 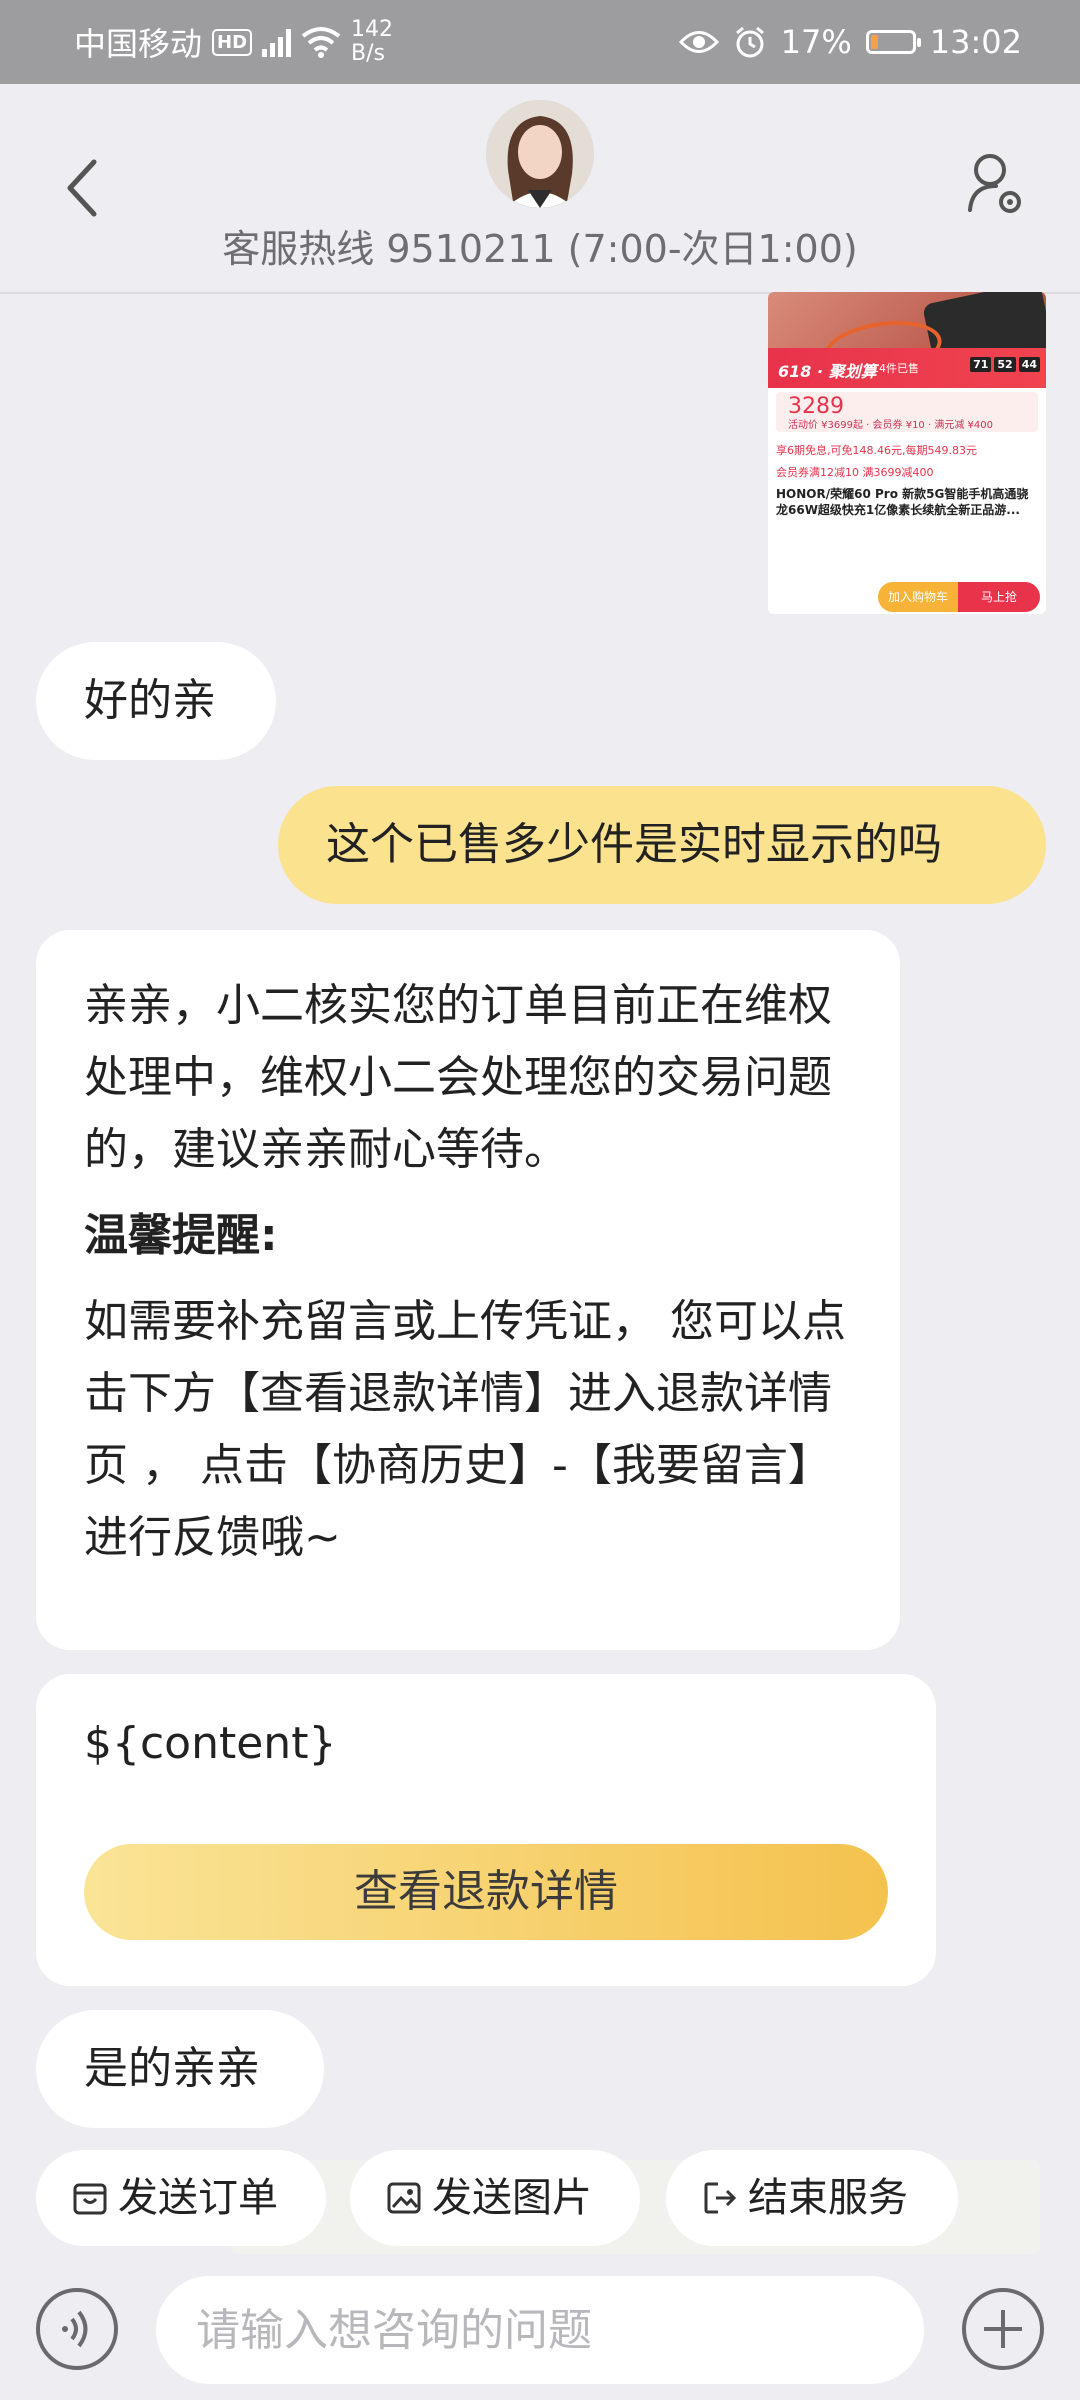 I want to click on product-actions: 加入购物车 马上抢, so click(x=907, y=597).